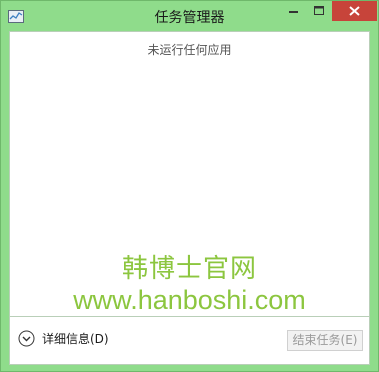  I want to click on maximize-button, so click(319, 11).